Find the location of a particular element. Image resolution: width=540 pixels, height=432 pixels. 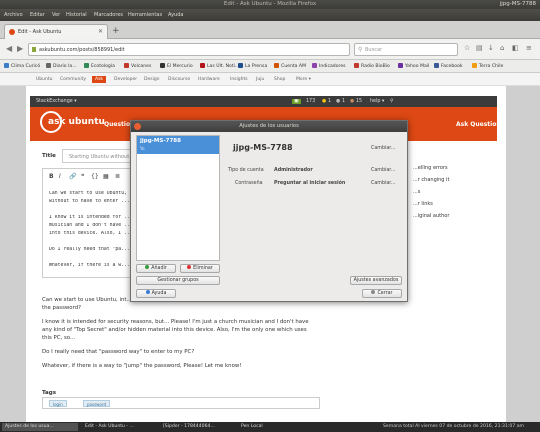

bookmark-item: Yahoo Mail is located at coordinates (413, 66).